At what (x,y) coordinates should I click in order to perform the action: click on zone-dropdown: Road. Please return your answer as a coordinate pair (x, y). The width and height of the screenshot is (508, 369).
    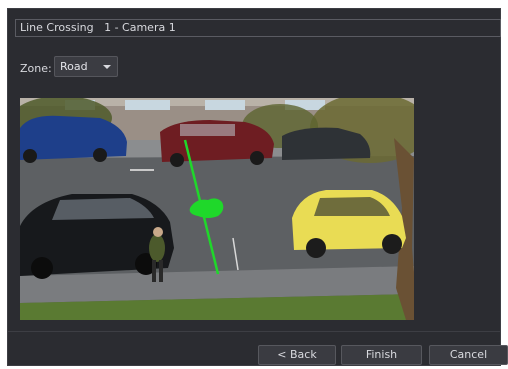
    Looking at the image, I should click on (86, 66).